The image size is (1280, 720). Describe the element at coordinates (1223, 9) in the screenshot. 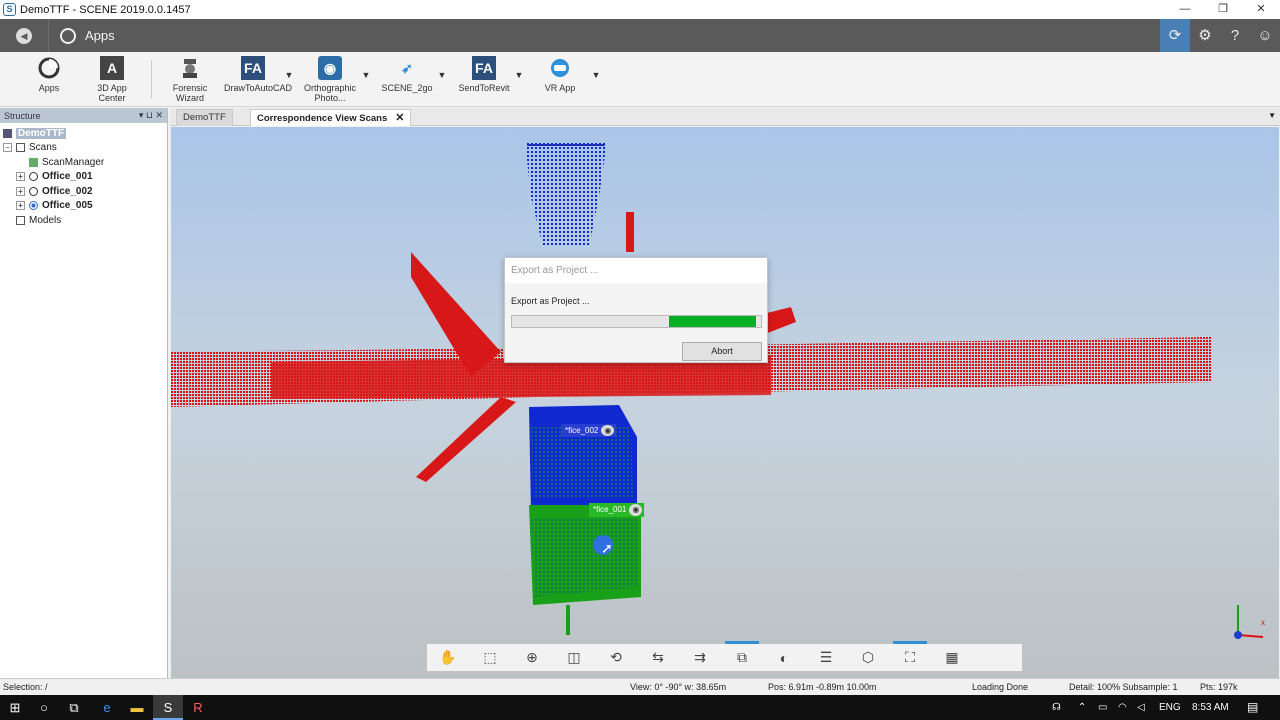

I see `restore-button: ❐` at that location.